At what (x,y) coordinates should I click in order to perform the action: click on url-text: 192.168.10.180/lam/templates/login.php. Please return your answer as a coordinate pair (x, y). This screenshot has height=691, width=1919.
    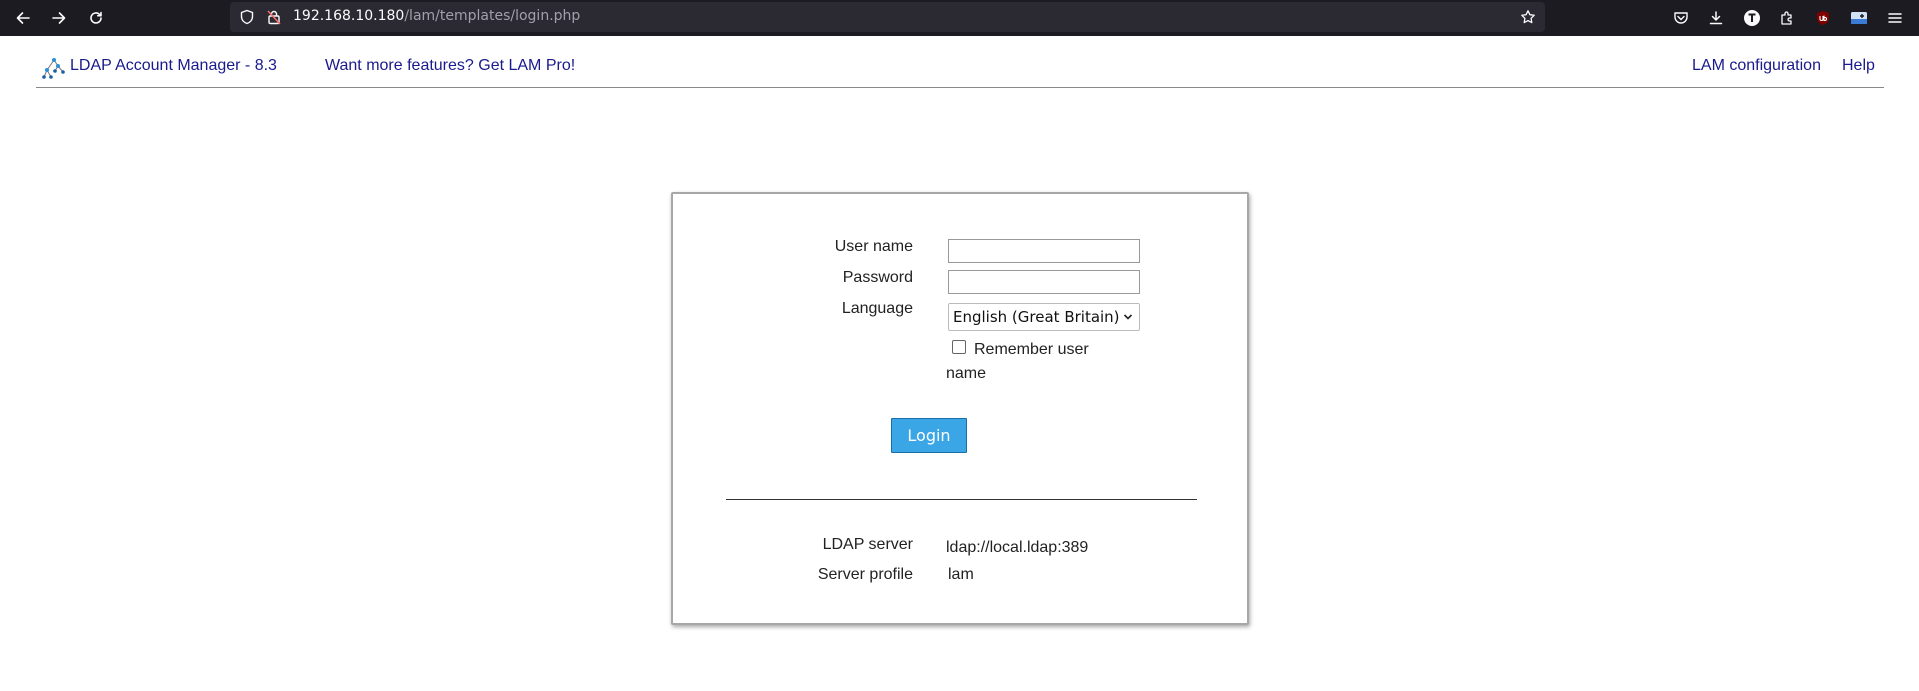
    Looking at the image, I should click on (436, 16).